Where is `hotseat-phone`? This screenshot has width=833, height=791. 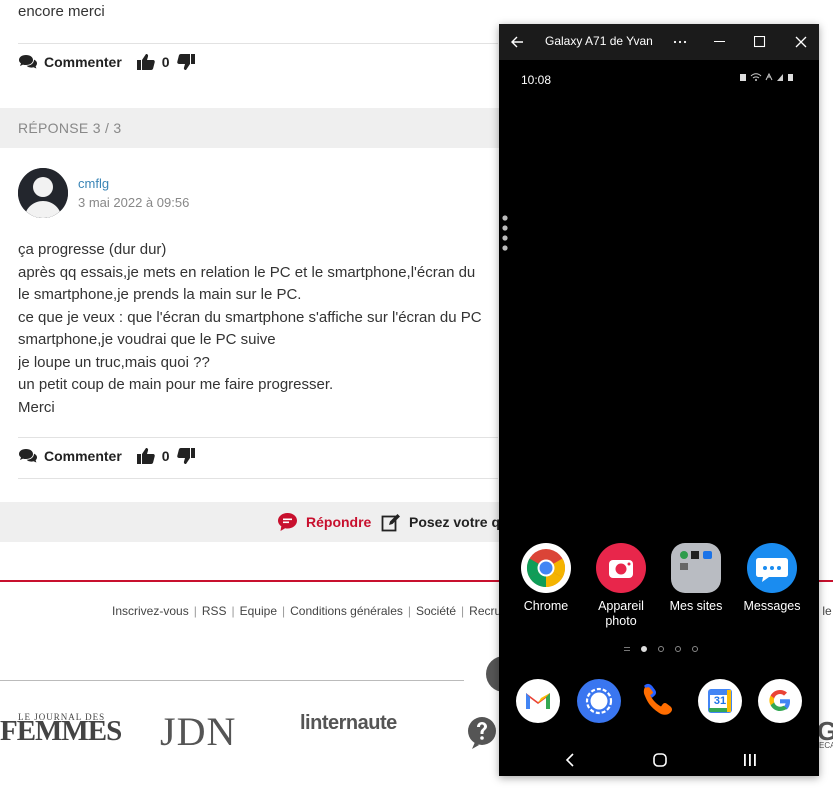
hotseat-phone is located at coordinates (659, 701).